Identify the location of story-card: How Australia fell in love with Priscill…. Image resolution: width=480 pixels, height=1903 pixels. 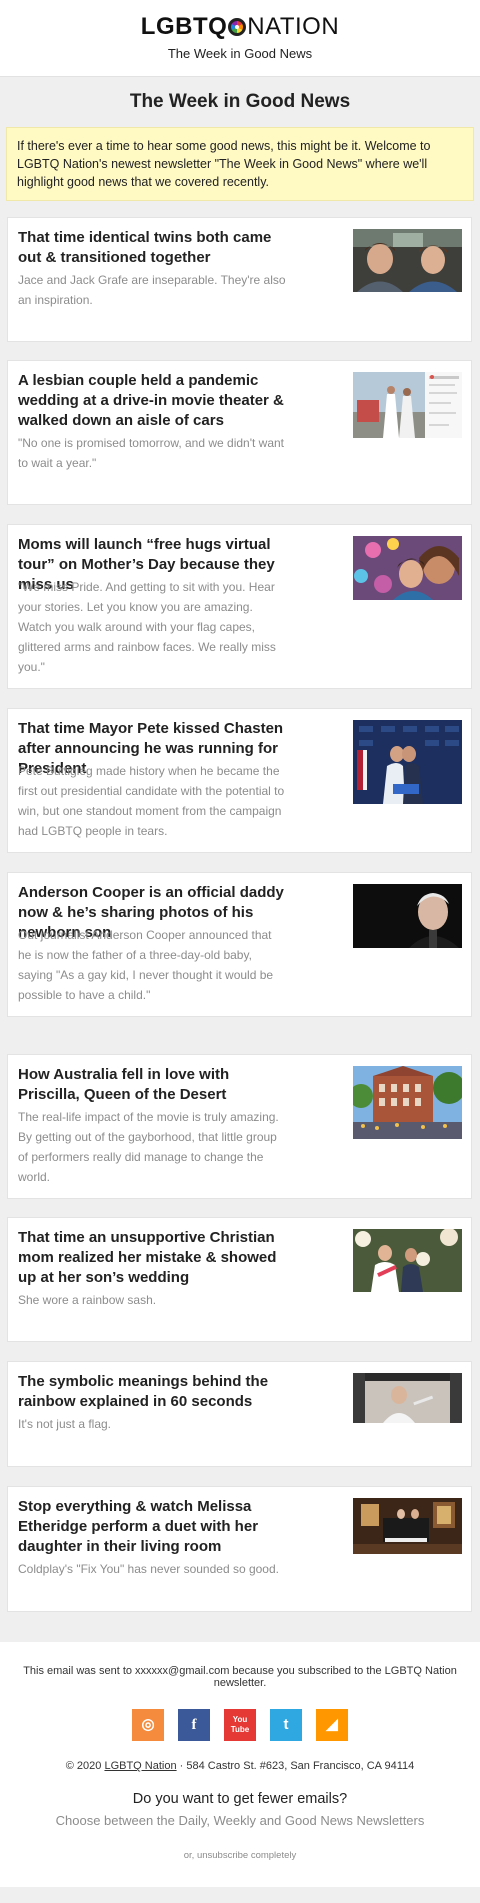
(239, 1126).